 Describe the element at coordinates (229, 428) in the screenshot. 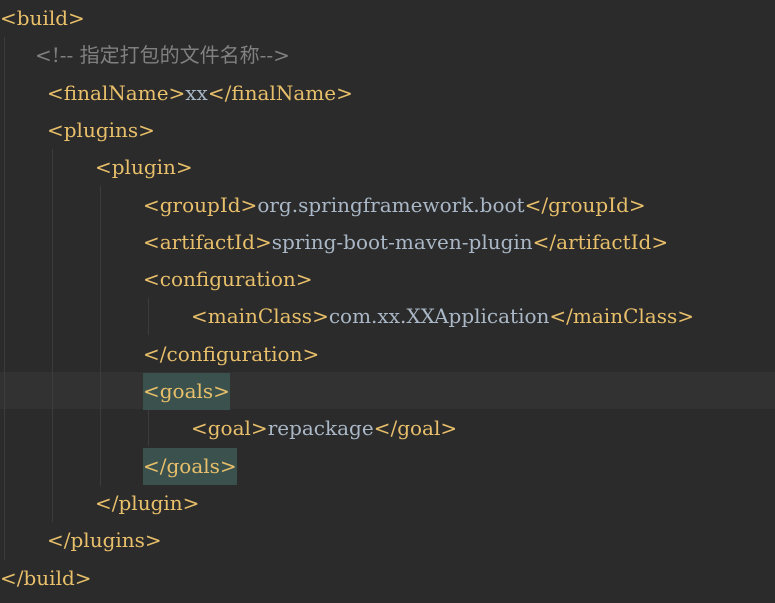

I see `xml-tag: <goal>` at that location.